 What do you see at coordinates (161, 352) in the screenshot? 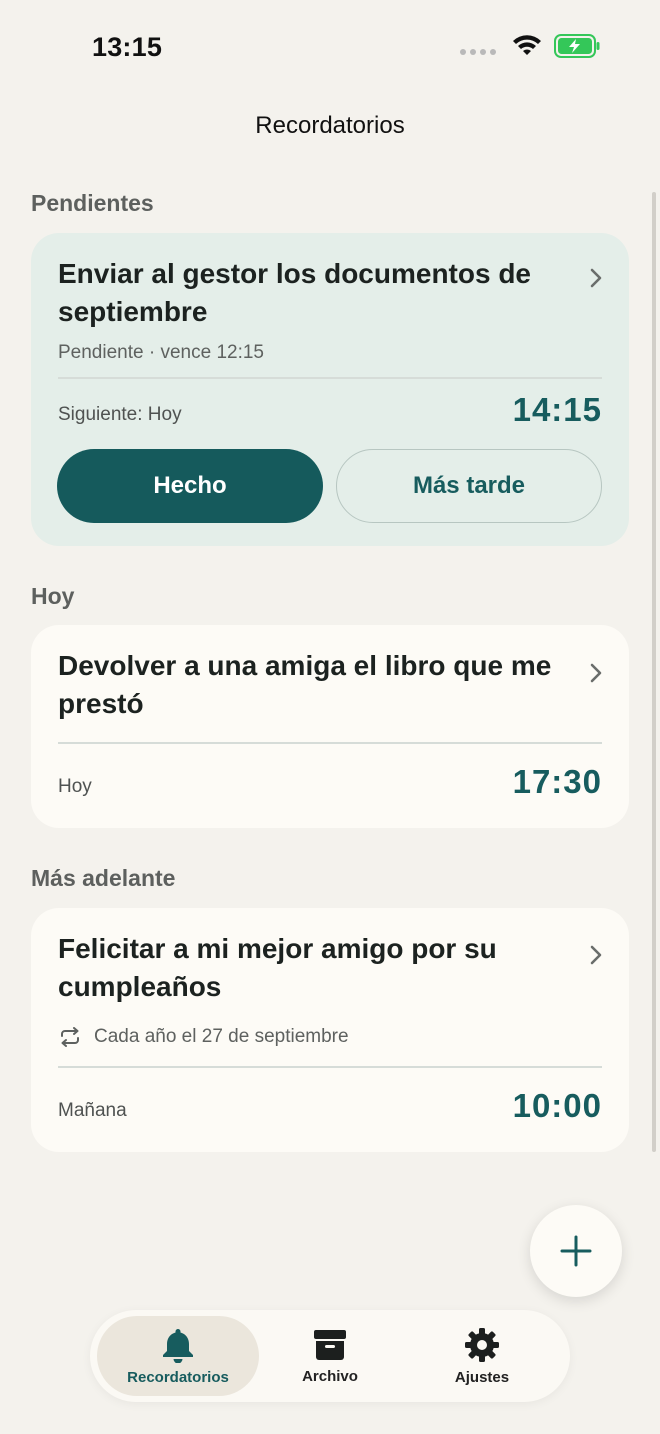
I see `reminder-status: Pendiente · vence 12:15` at bounding box center [161, 352].